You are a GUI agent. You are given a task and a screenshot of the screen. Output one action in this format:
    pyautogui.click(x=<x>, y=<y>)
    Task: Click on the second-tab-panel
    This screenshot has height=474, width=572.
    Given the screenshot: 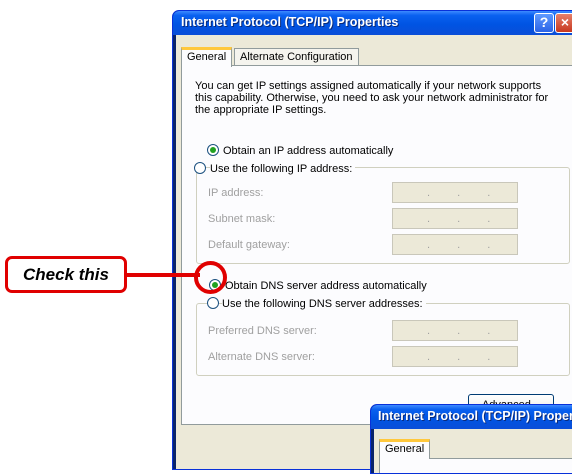 What is the action you would take?
    pyautogui.click(x=475, y=465)
    